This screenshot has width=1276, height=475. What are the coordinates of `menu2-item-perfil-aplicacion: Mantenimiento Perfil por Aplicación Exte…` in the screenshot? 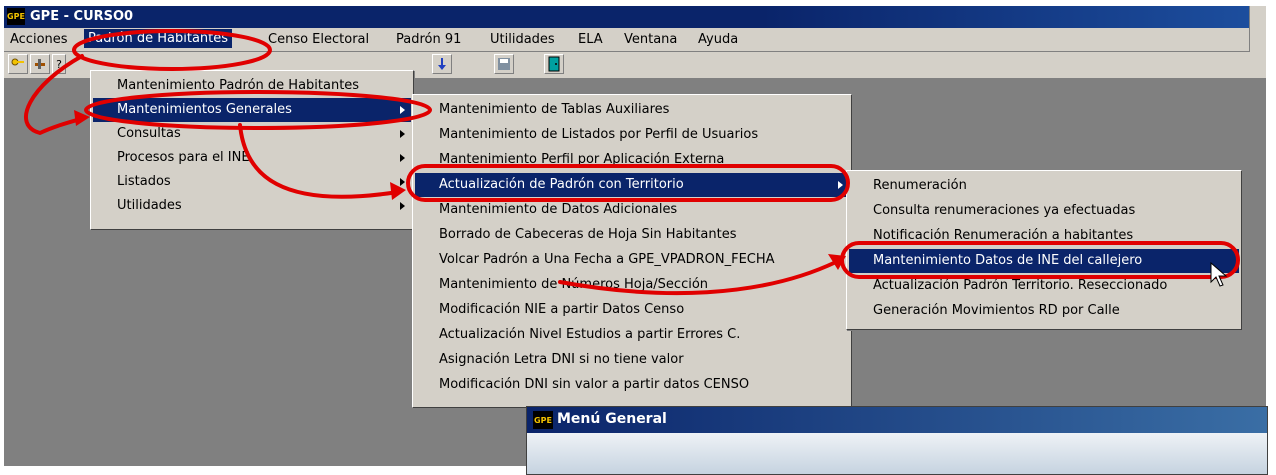 It's located at (632, 160).